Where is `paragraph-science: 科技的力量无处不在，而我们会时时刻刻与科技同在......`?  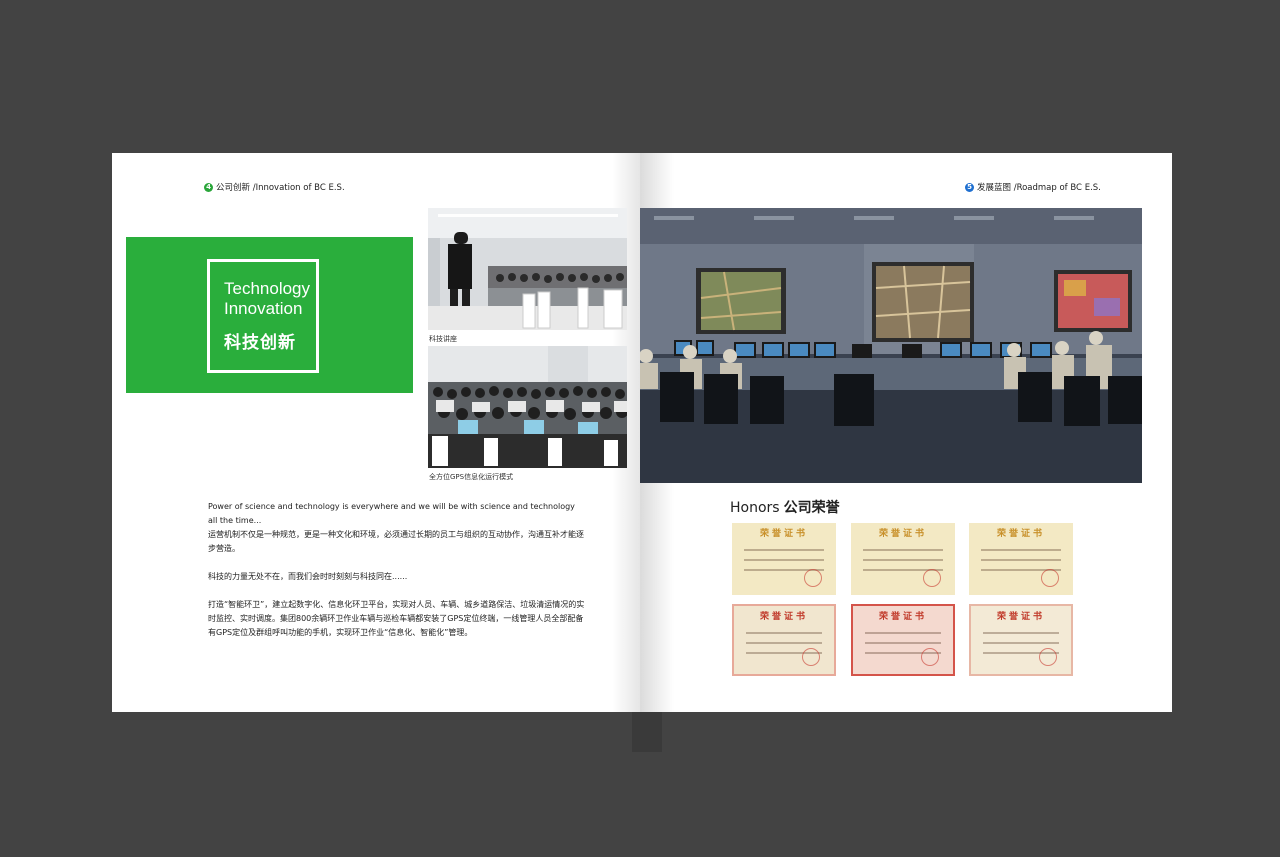 paragraph-science: 科技的力量无处不在，而我们会时时刻刻与科技同在...... is located at coordinates (308, 576).